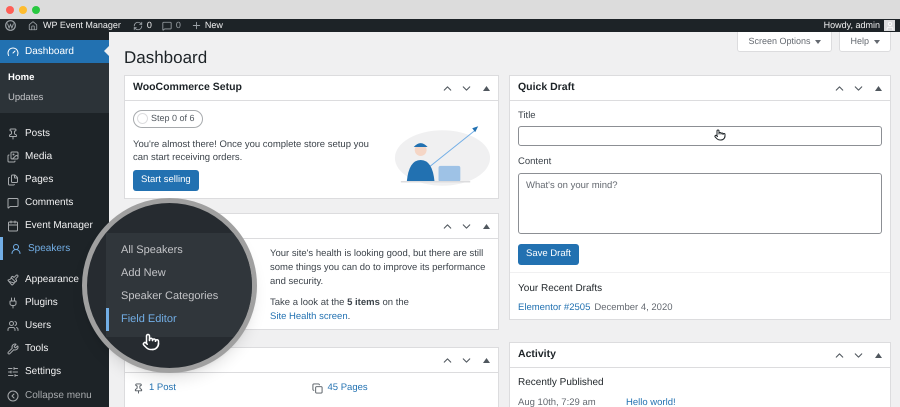 The width and height of the screenshot is (900, 407). I want to click on draft-link: Elementor #2505, so click(554, 307).